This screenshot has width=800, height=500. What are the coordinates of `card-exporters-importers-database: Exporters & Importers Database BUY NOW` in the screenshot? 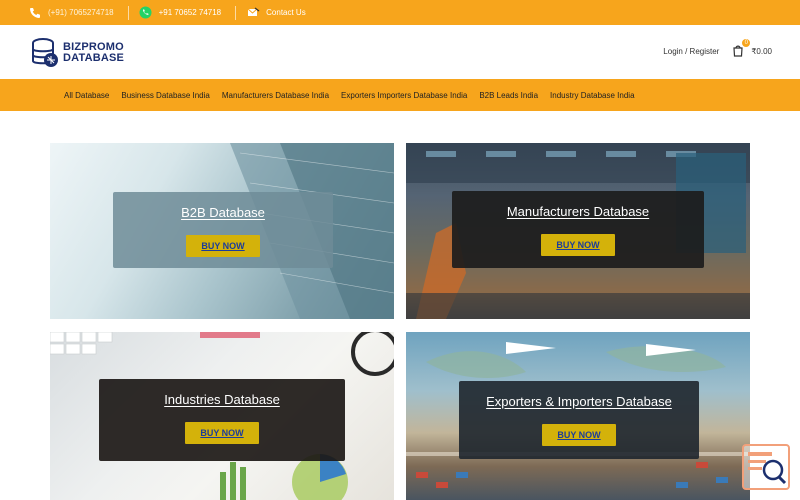 It's located at (578, 416).